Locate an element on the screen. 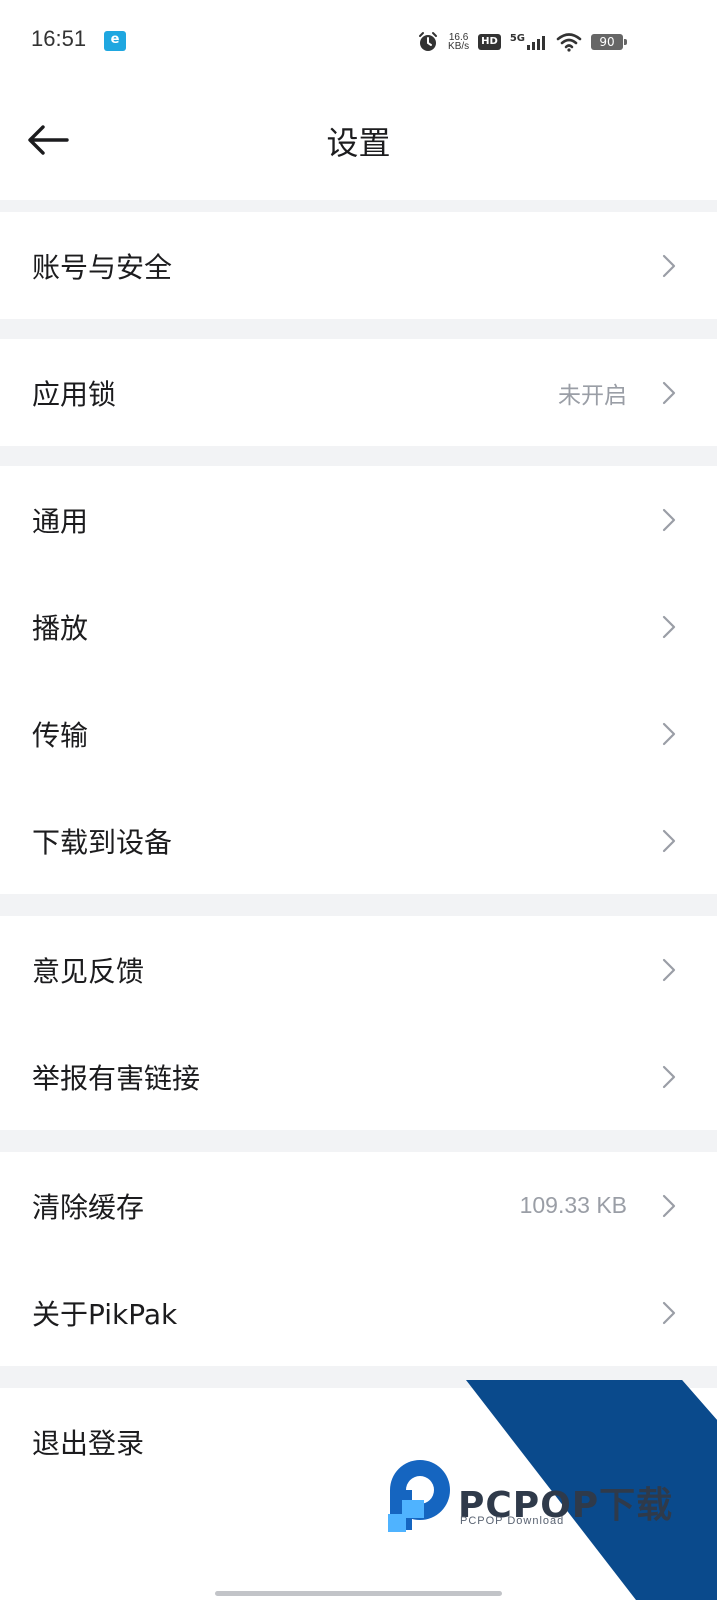 Image resolution: width=717 pixels, height=1600 pixels. row-label: 意见反馈 is located at coordinates (88, 971).